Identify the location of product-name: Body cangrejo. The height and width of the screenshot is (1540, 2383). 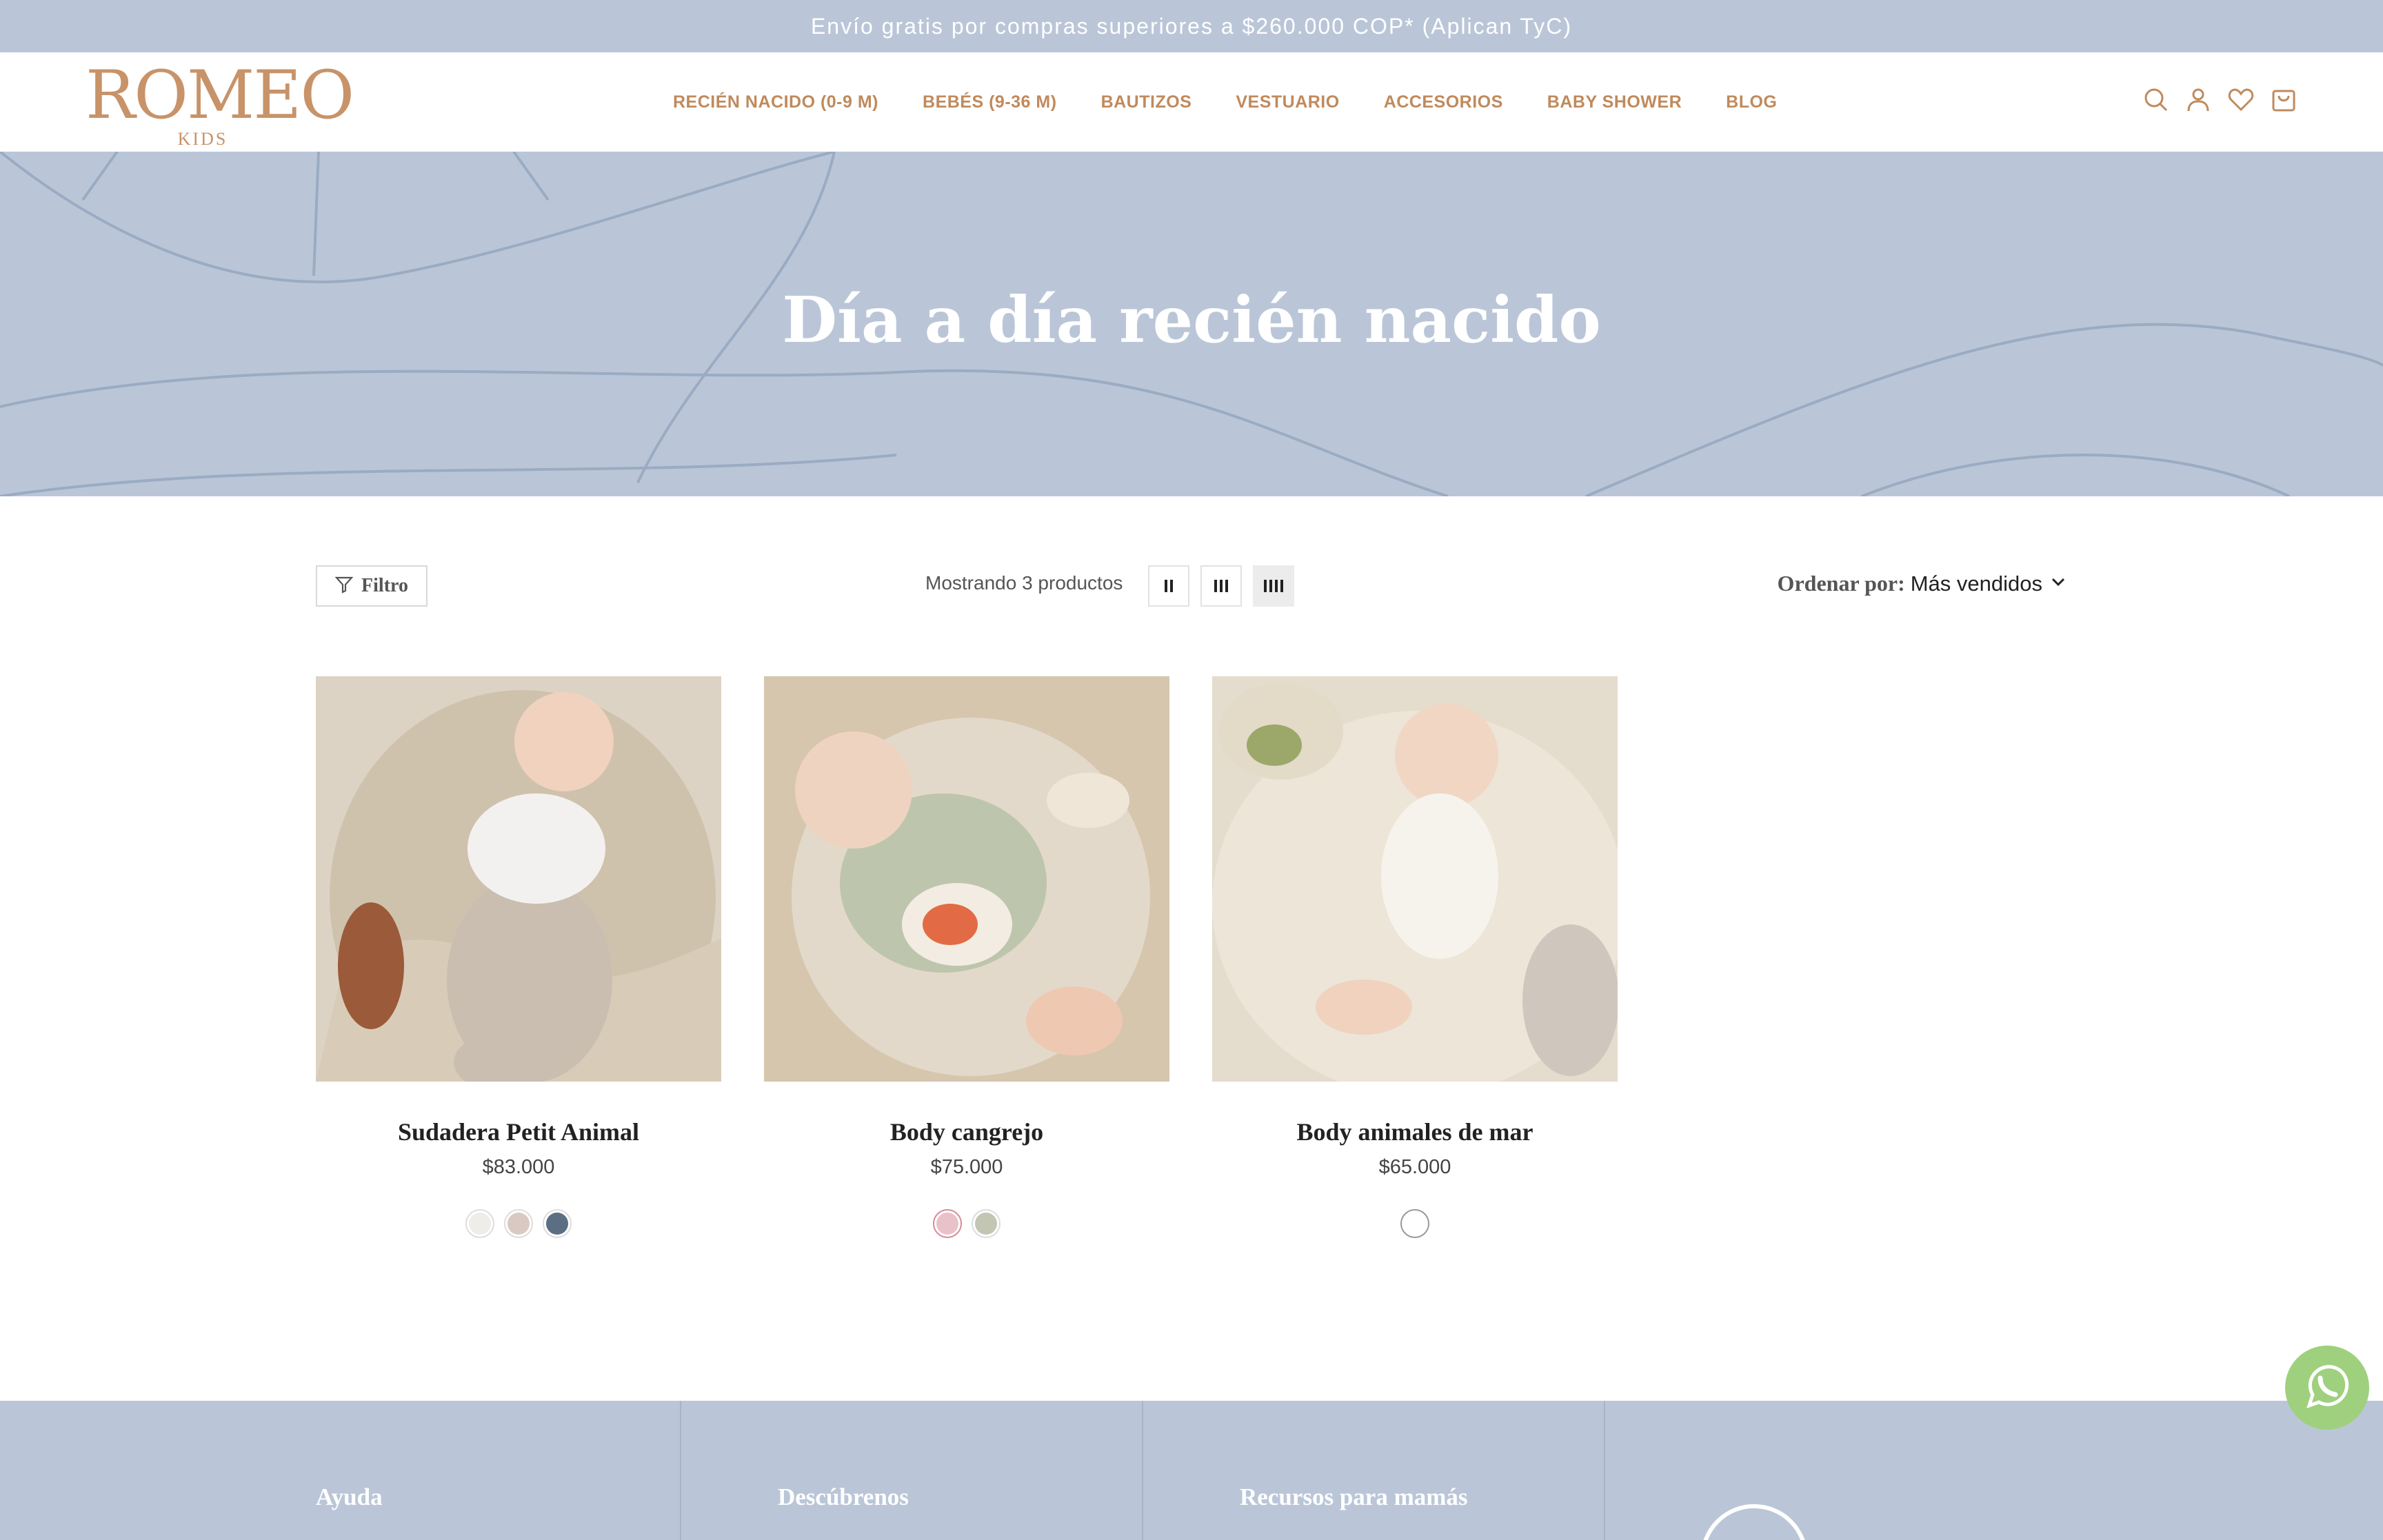
(966, 1132).